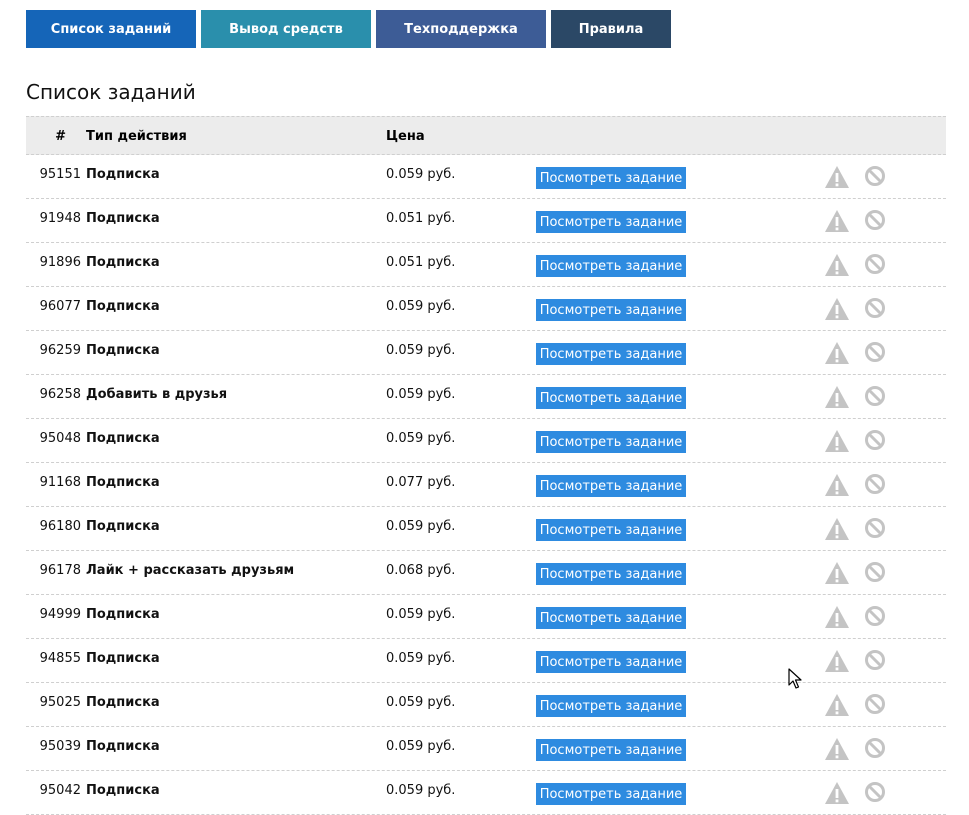  I want to click on nav-withdraw-button: Вывод средств, so click(286, 29).